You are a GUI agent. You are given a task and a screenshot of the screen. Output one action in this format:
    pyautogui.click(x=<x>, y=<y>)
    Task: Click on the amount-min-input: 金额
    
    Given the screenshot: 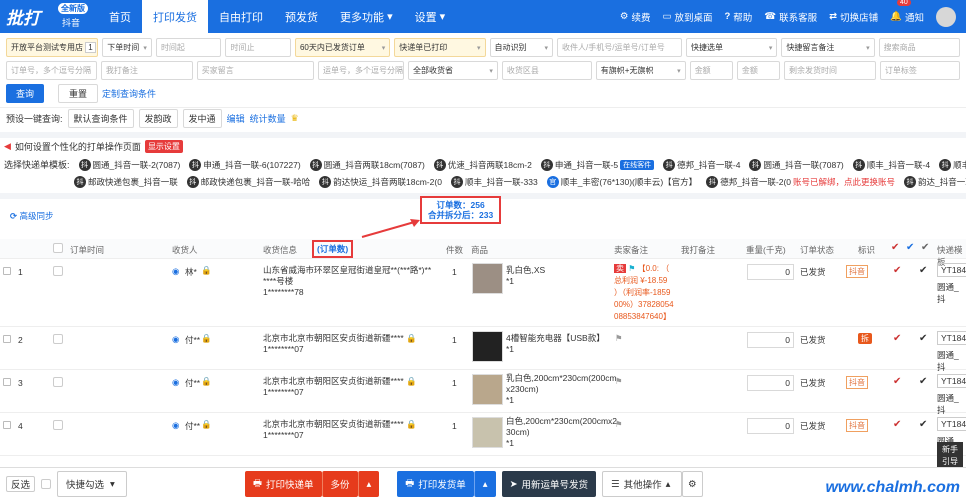 What is the action you would take?
    pyautogui.click(x=711, y=70)
    